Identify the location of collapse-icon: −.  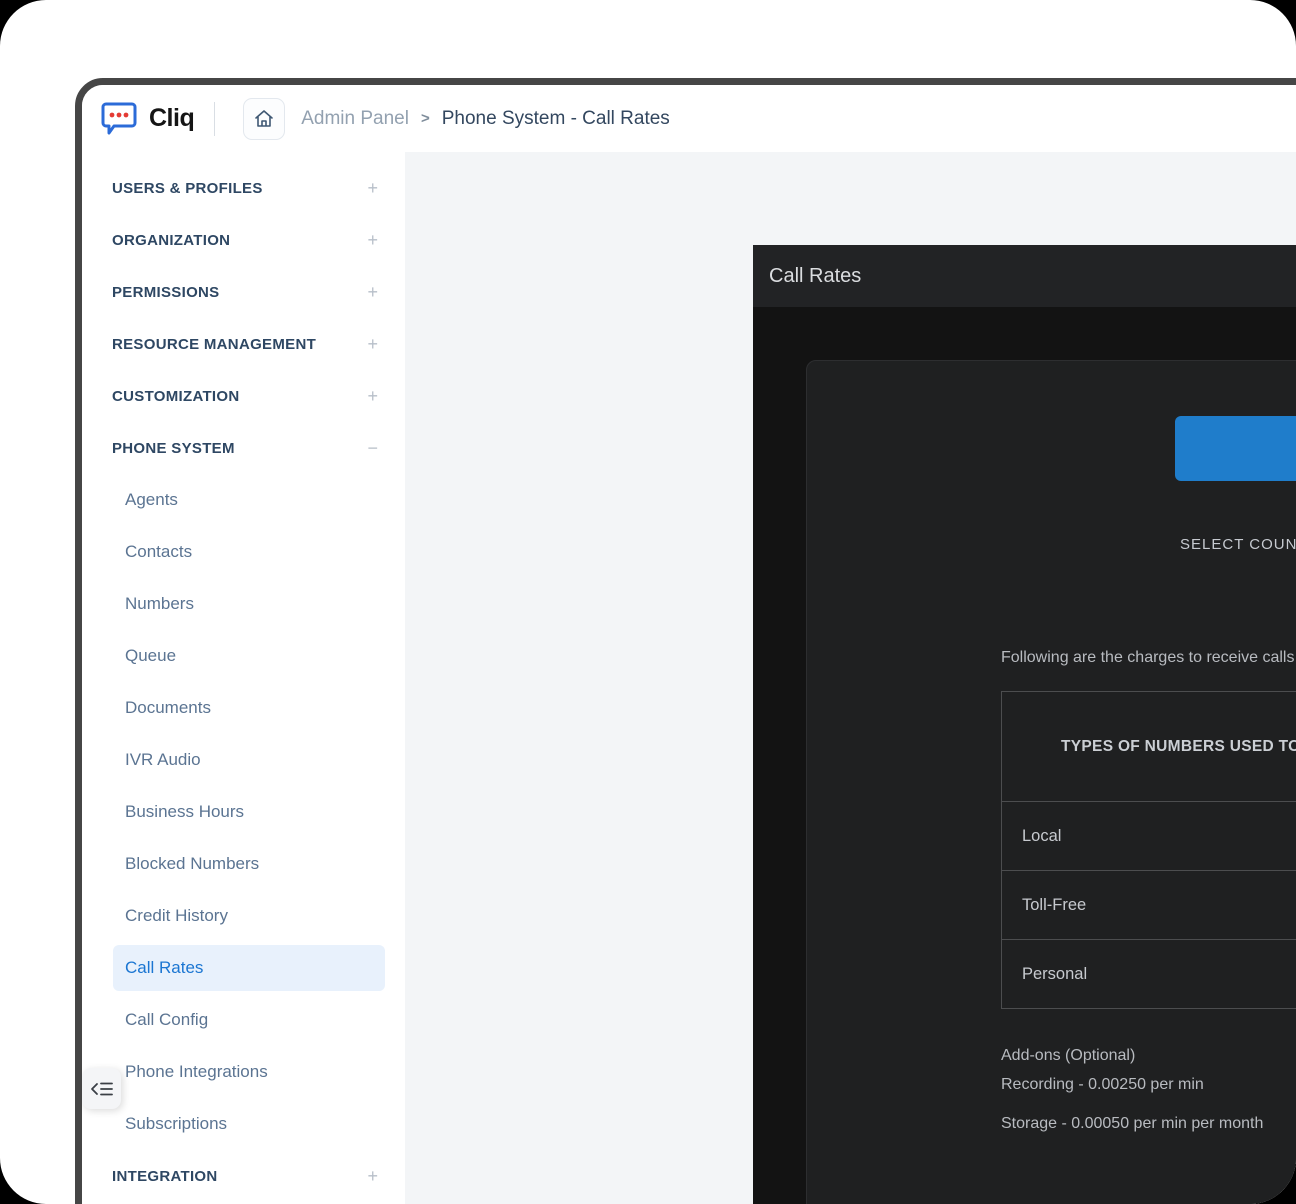
(372, 448).